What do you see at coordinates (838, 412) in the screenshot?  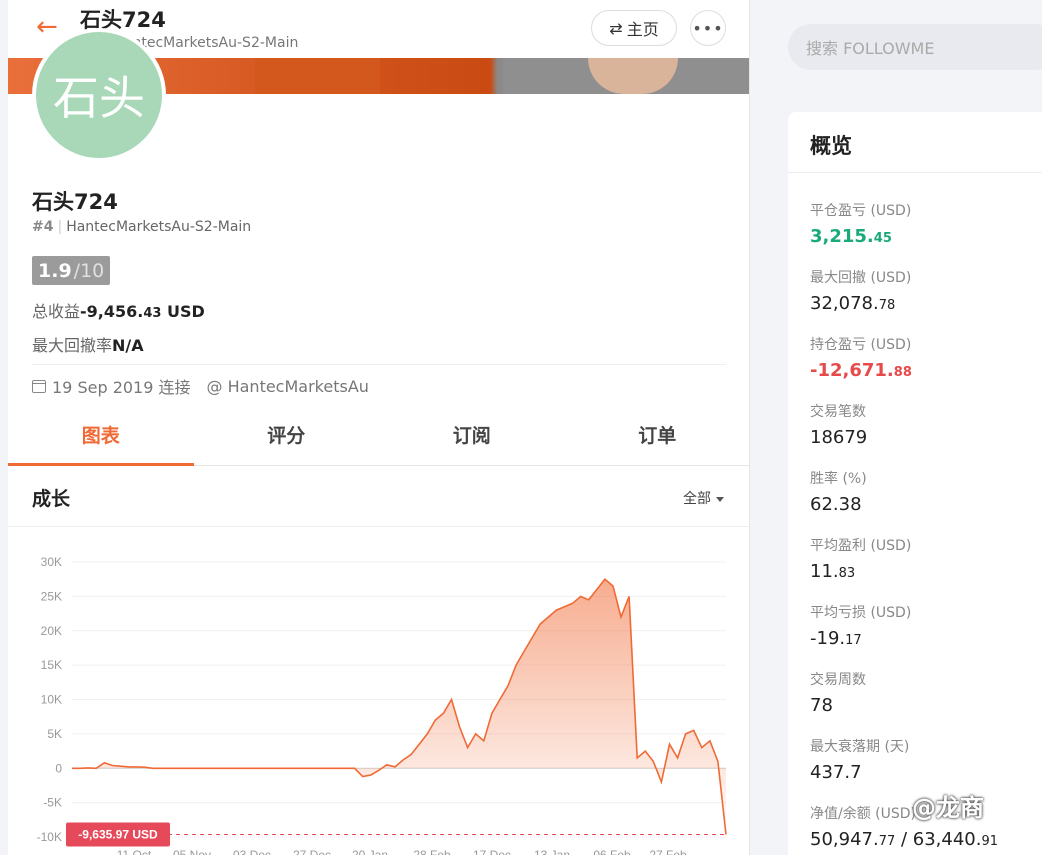 I see `stat-label: 交易笔数` at bounding box center [838, 412].